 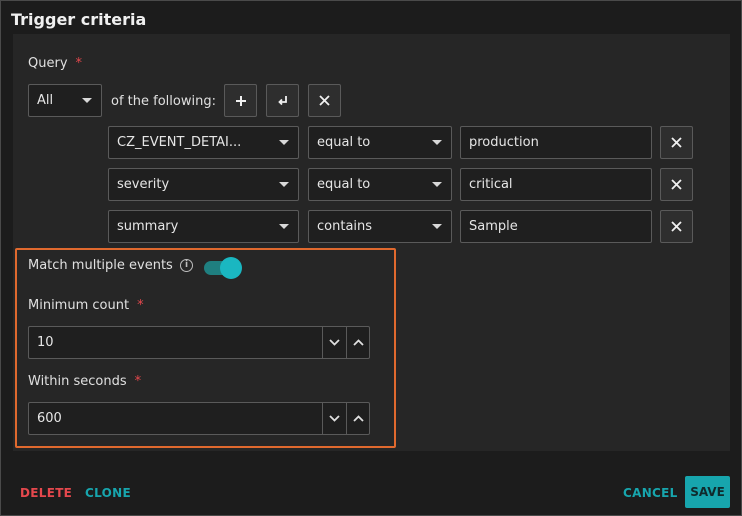 What do you see at coordinates (46, 493) in the screenshot?
I see `delete-button: DELETE` at bounding box center [46, 493].